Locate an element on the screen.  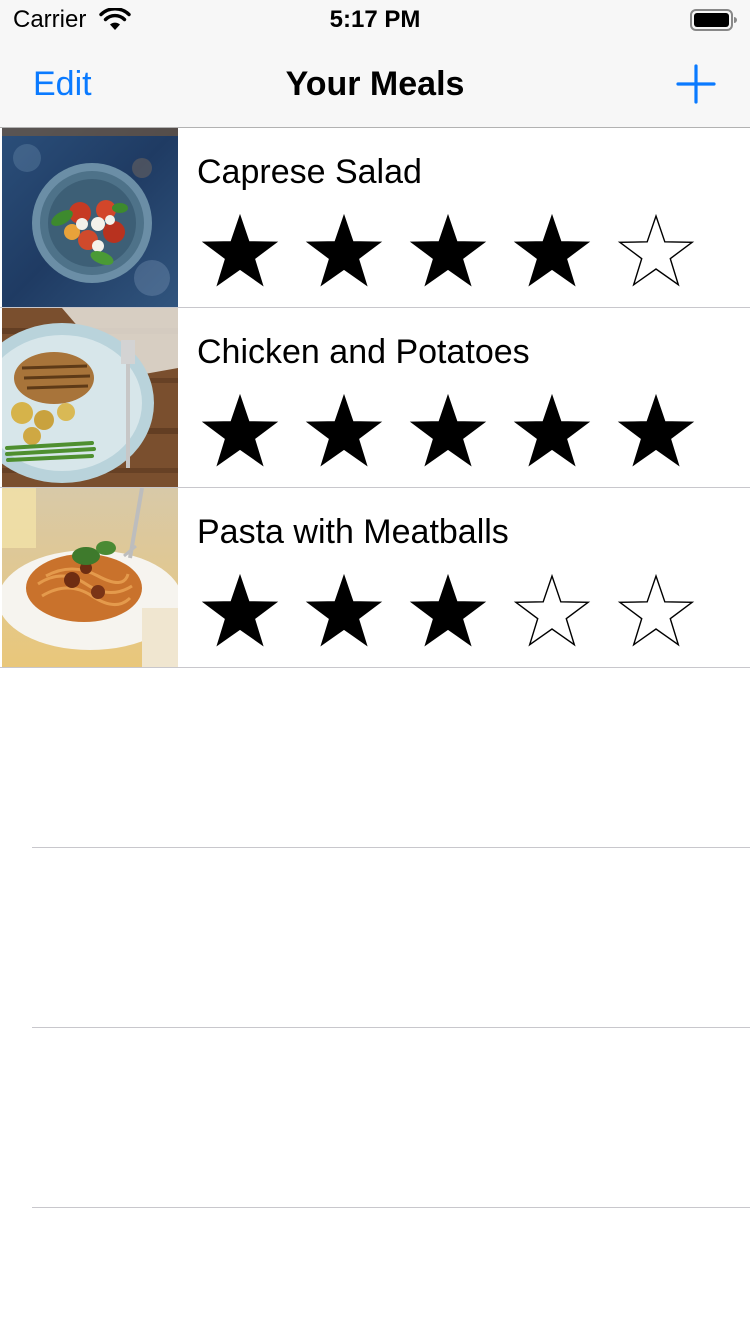
meal-row-pasta-with-meatballs: Pasta with Meatballs is located at coordinates (375, 578).